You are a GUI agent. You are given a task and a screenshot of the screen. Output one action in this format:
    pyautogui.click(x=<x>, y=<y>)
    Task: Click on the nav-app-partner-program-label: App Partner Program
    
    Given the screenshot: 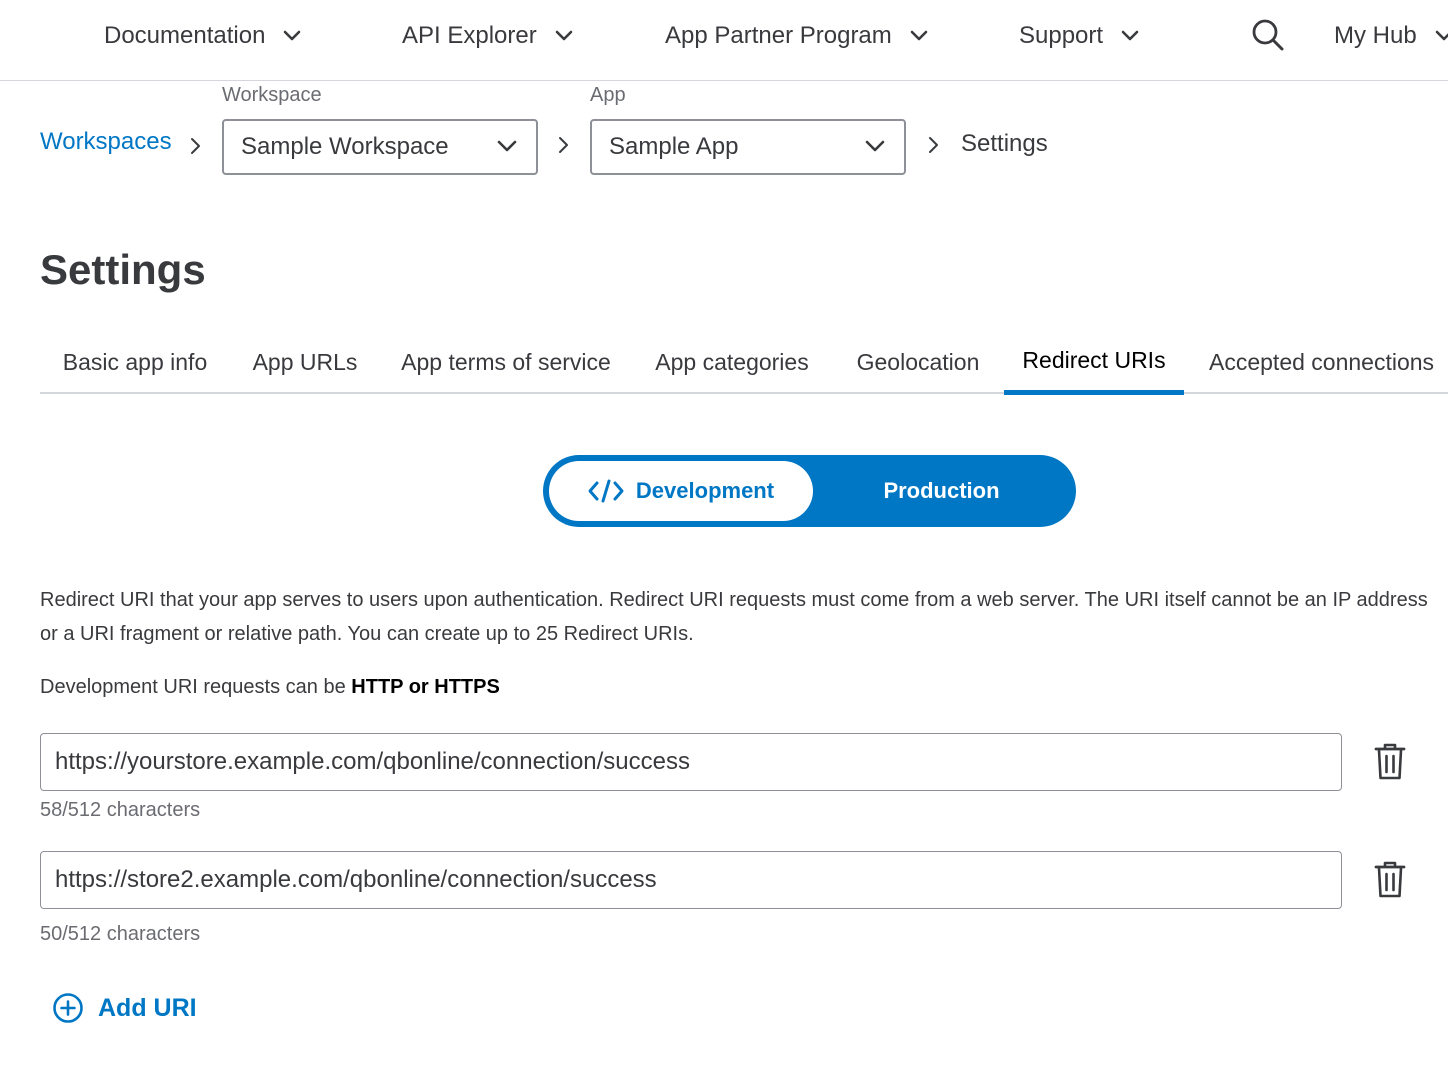 What is the action you would take?
    pyautogui.click(x=778, y=35)
    